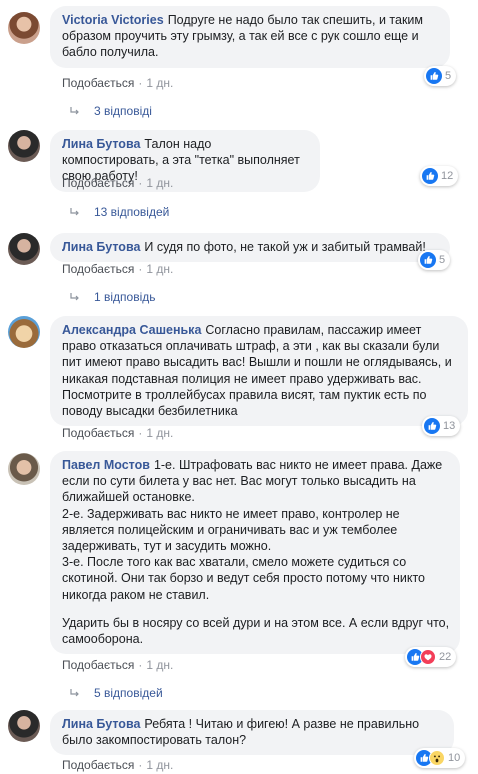 The image size is (478, 774). Describe the element at coordinates (439, 176) in the screenshot. I see `reaction-summary: 12` at that location.